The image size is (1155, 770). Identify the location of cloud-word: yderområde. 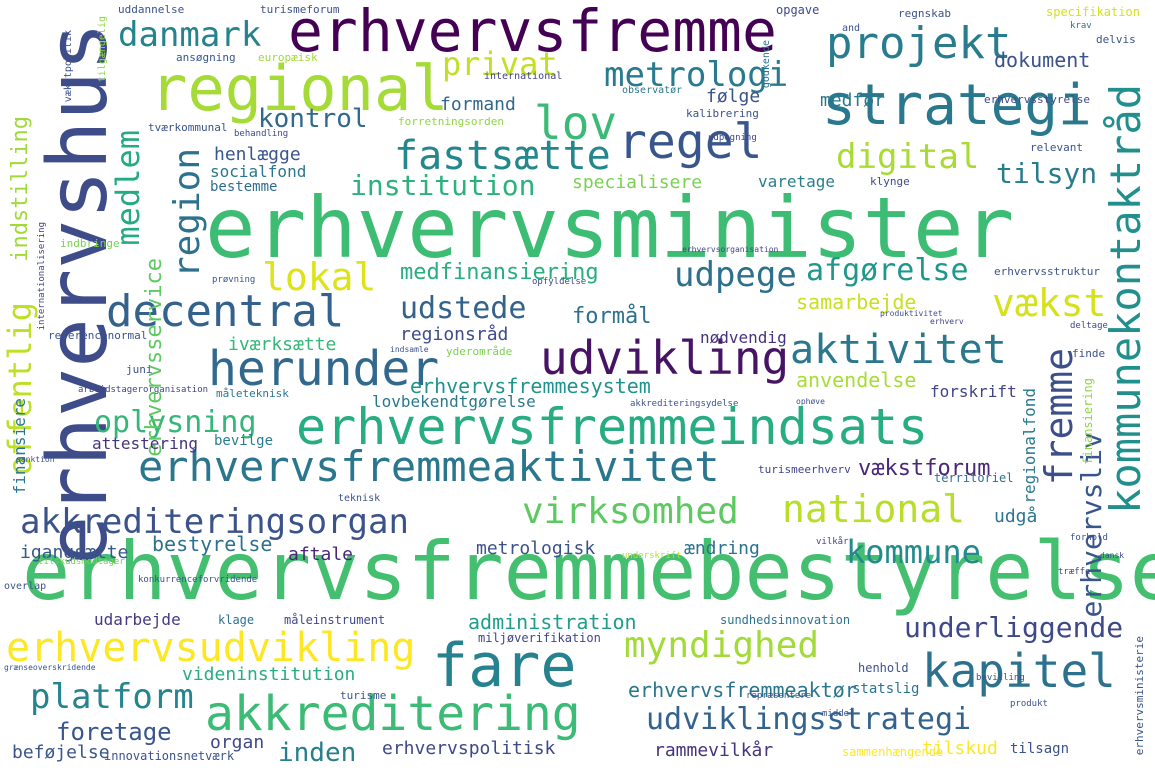
(479, 351).